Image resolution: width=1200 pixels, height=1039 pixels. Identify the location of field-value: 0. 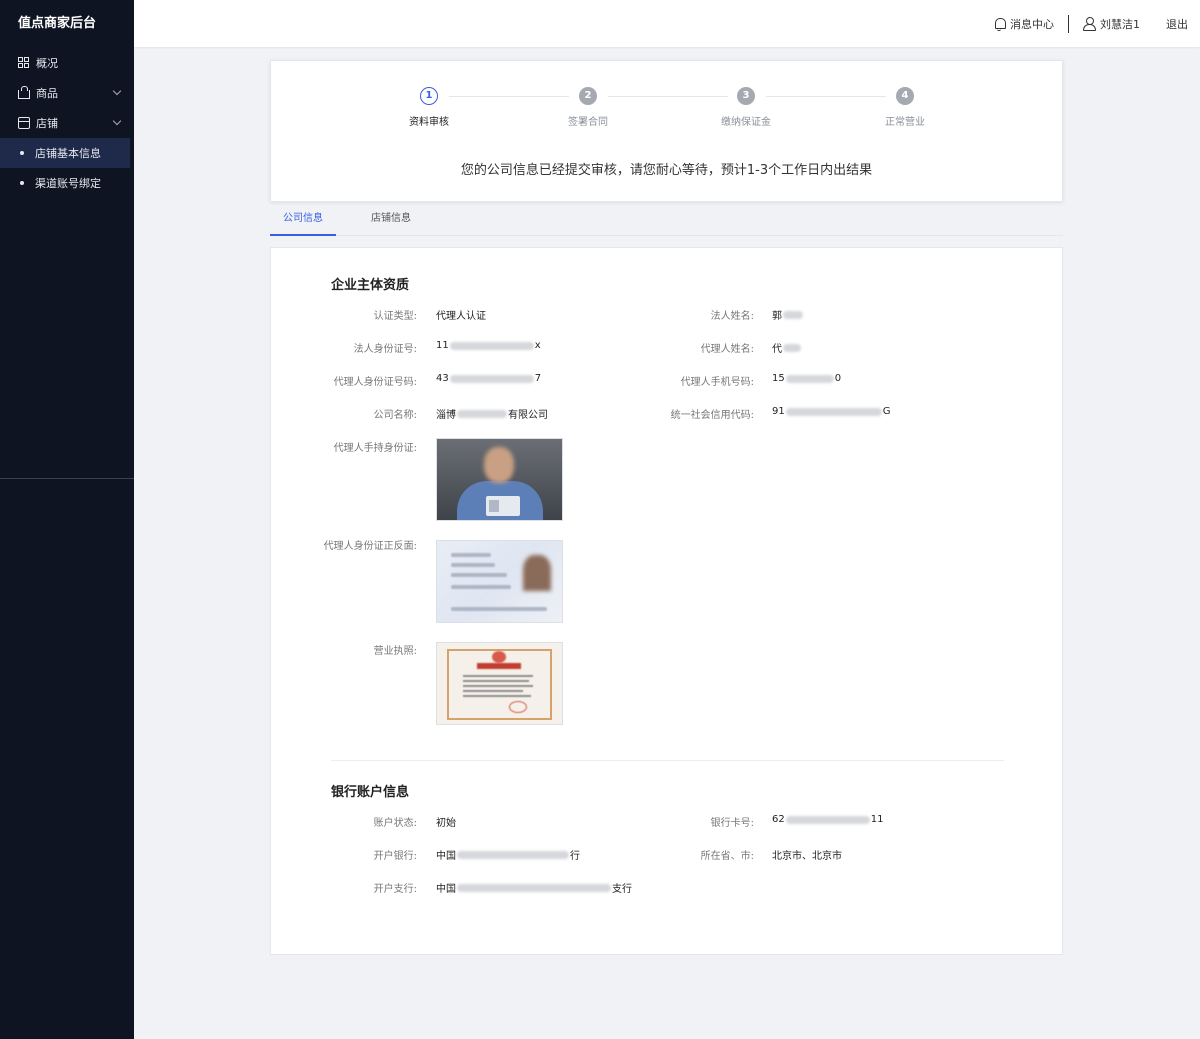
(838, 378).